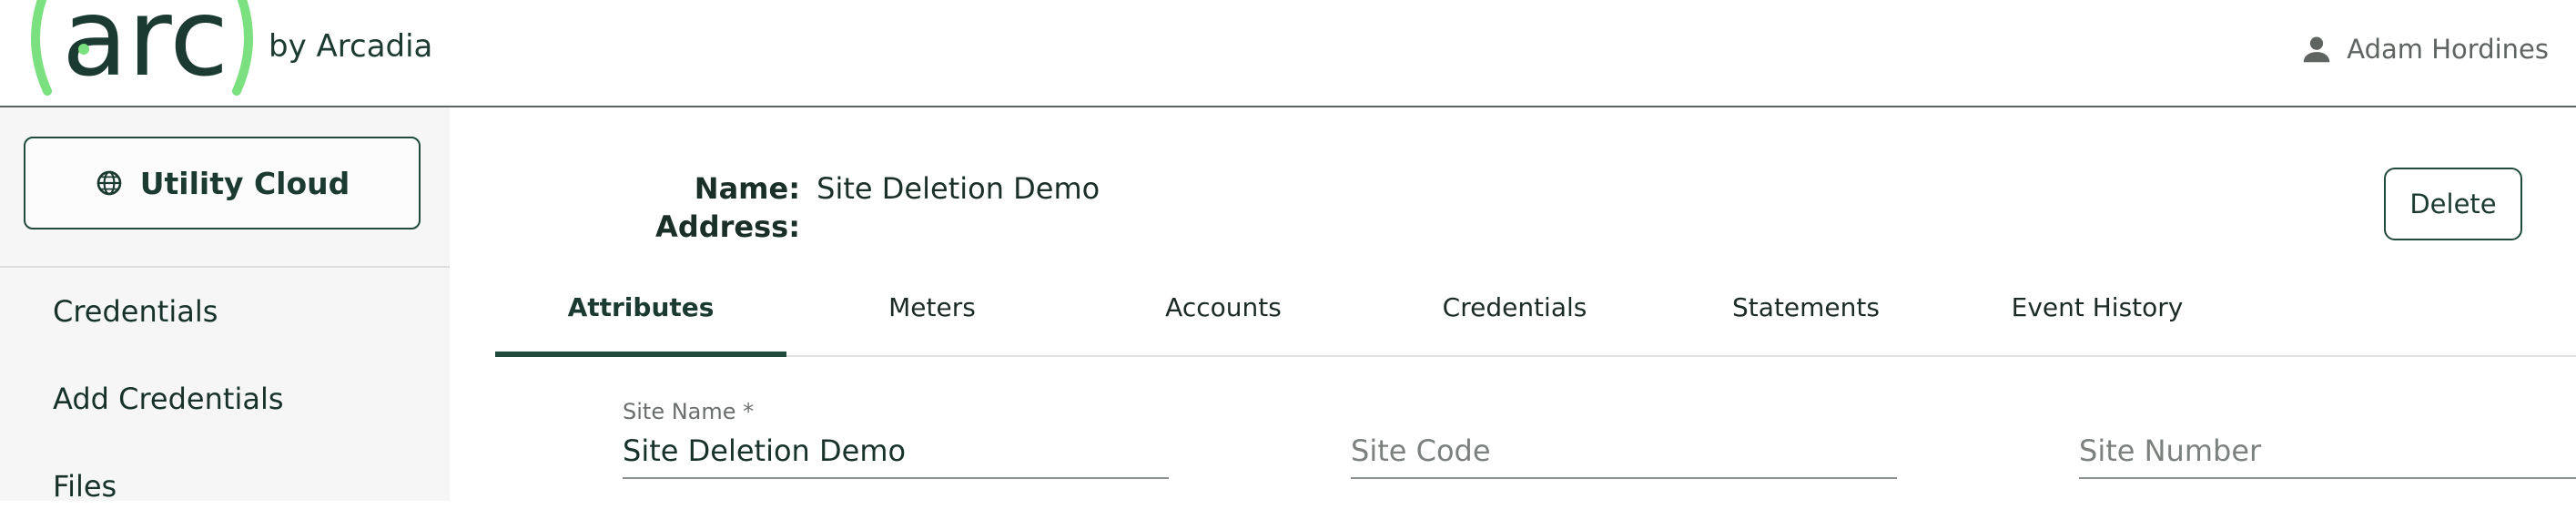 This screenshot has width=2576, height=530. I want to click on site-number-field, so click(2327, 439).